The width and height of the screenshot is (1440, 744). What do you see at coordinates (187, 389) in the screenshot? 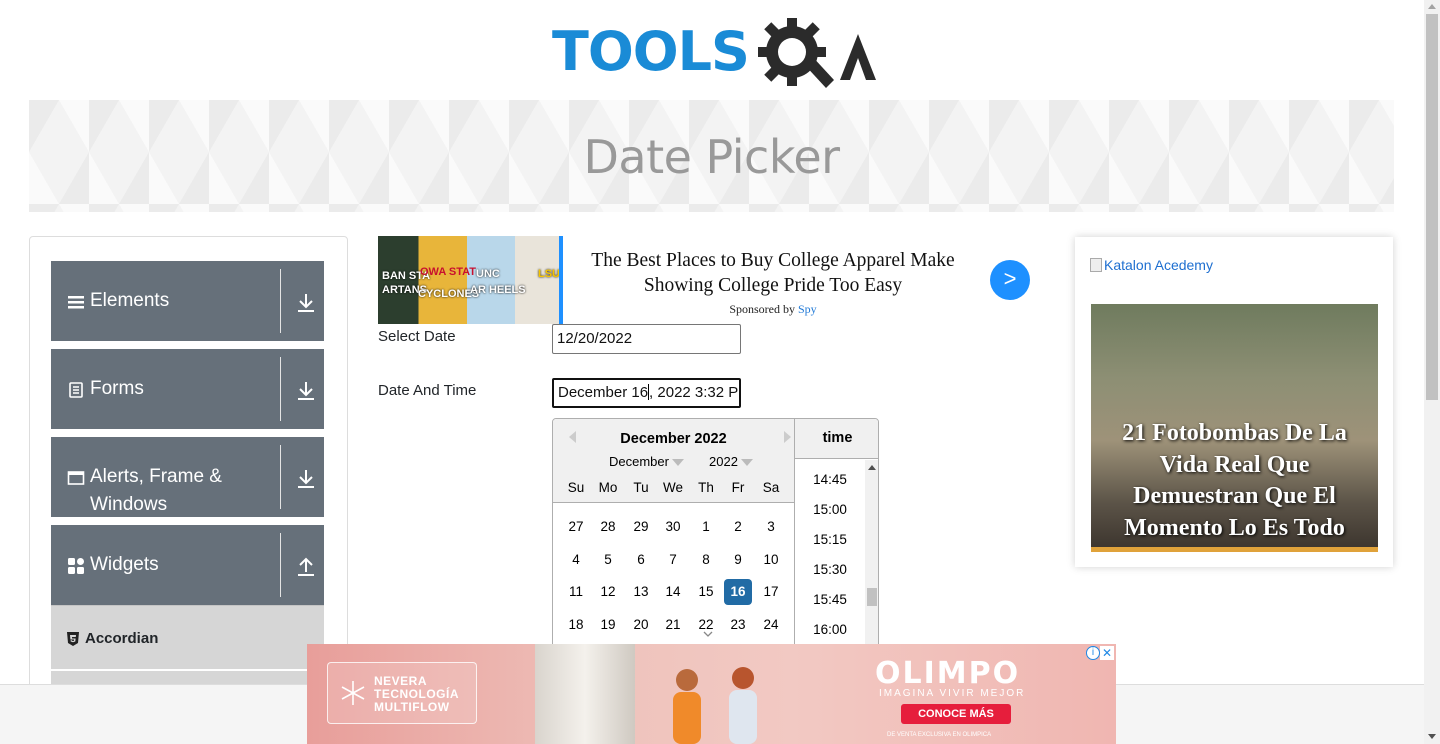
I see `sidebar-group-forms: Forms` at bounding box center [187, 389].